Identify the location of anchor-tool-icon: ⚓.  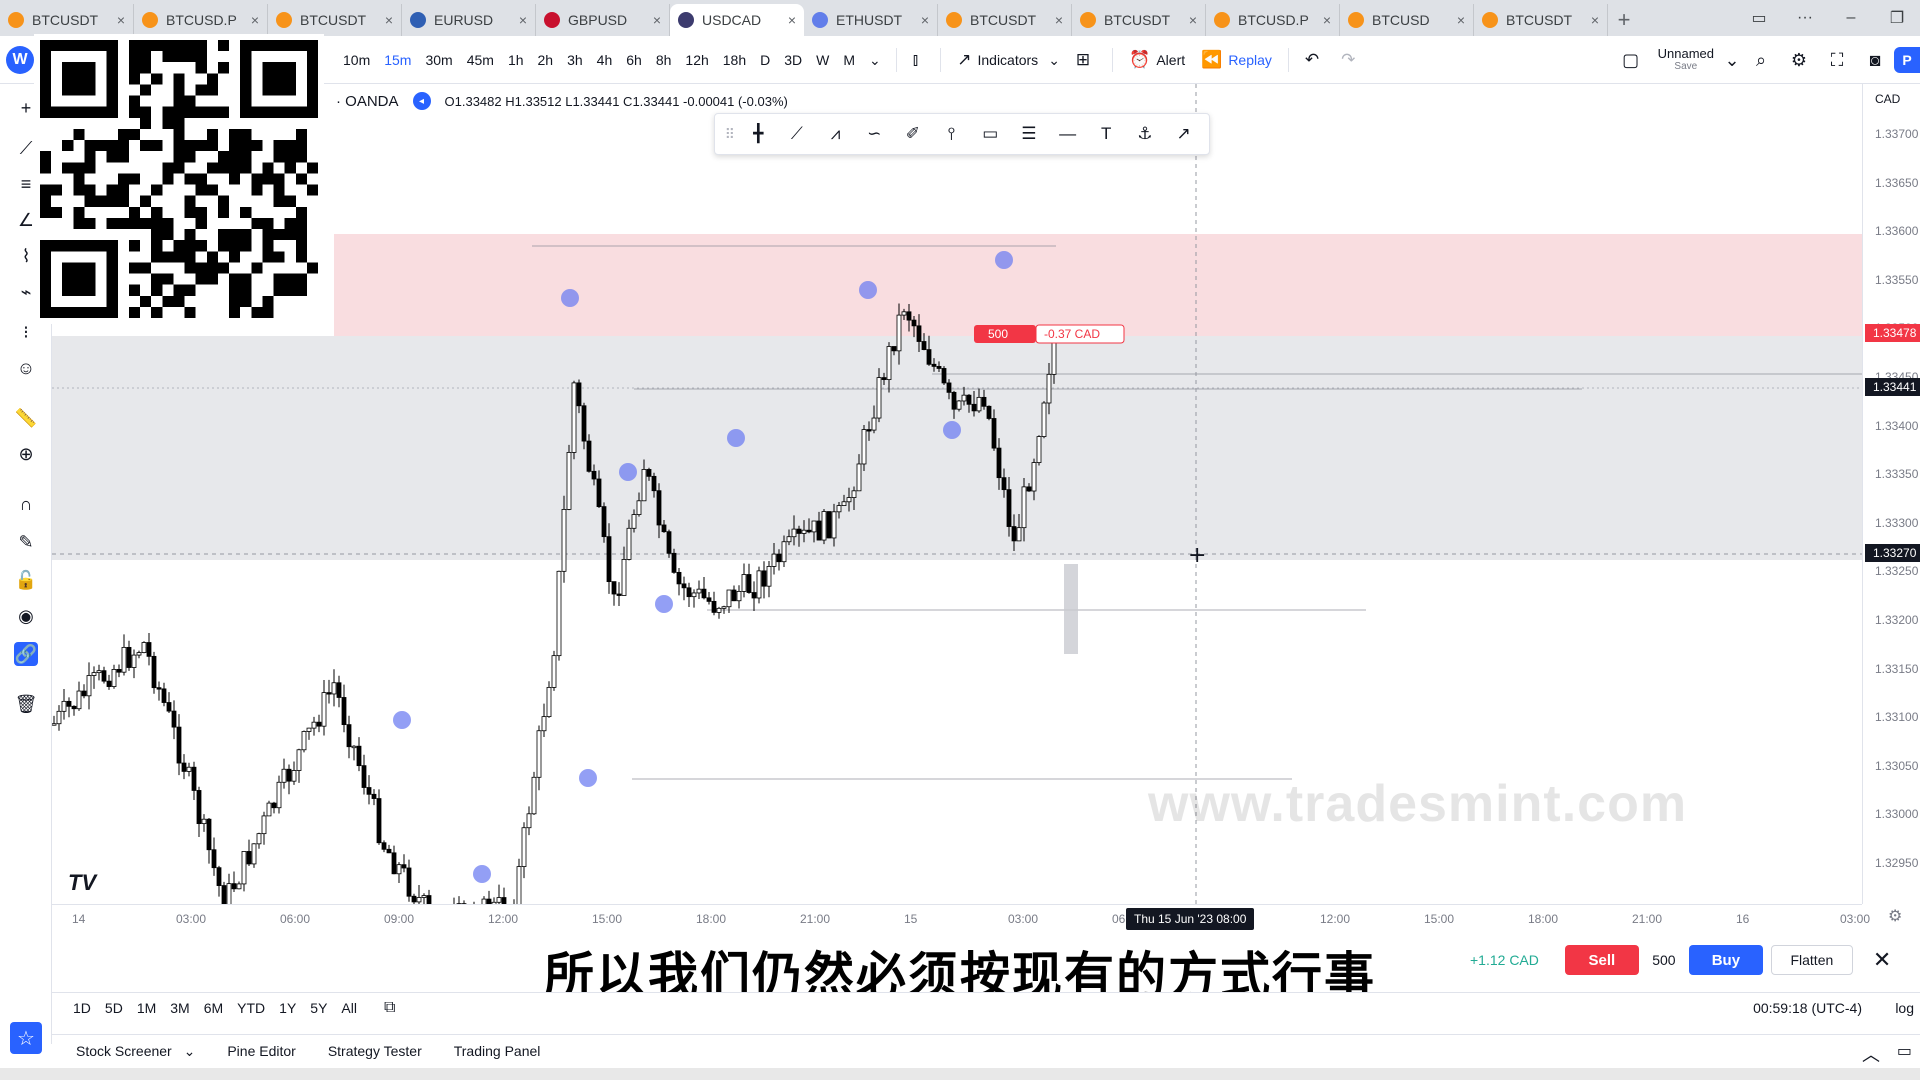
(1145, 134).